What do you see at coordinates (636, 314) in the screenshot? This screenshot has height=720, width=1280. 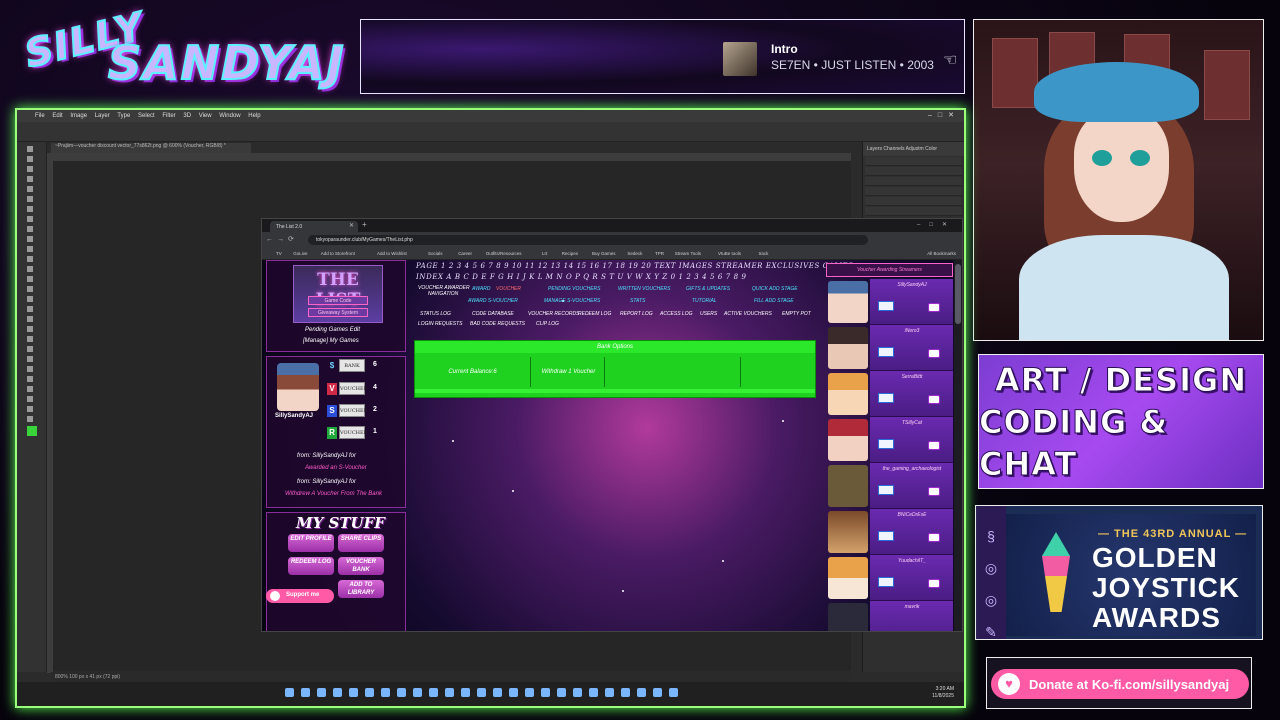 I see `report-log-link: REPORT LOG` at bounding box center [636, 314].